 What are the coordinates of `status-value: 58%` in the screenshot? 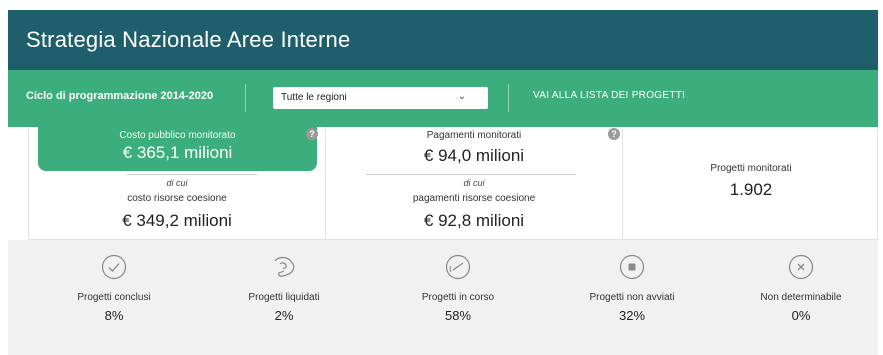 It's located at (458, 315).